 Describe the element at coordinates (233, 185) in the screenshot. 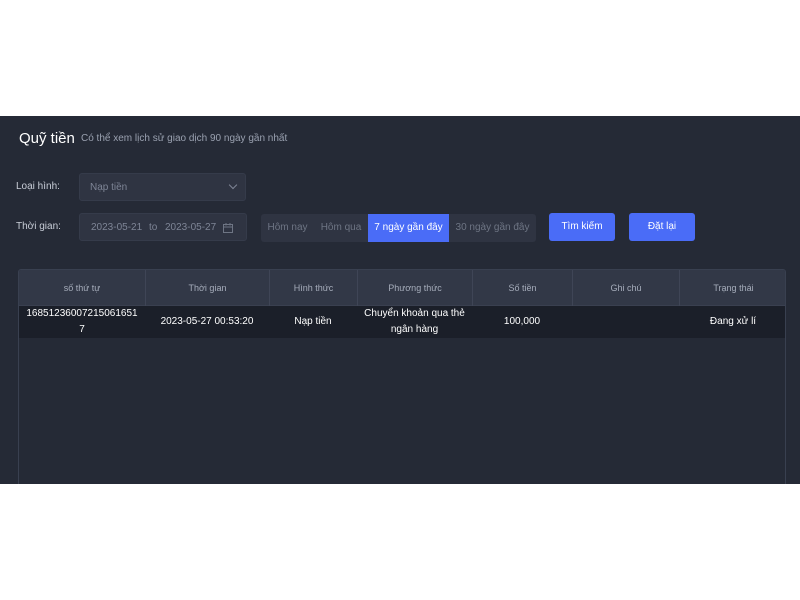

I see `chevron-down-icon` at that location.